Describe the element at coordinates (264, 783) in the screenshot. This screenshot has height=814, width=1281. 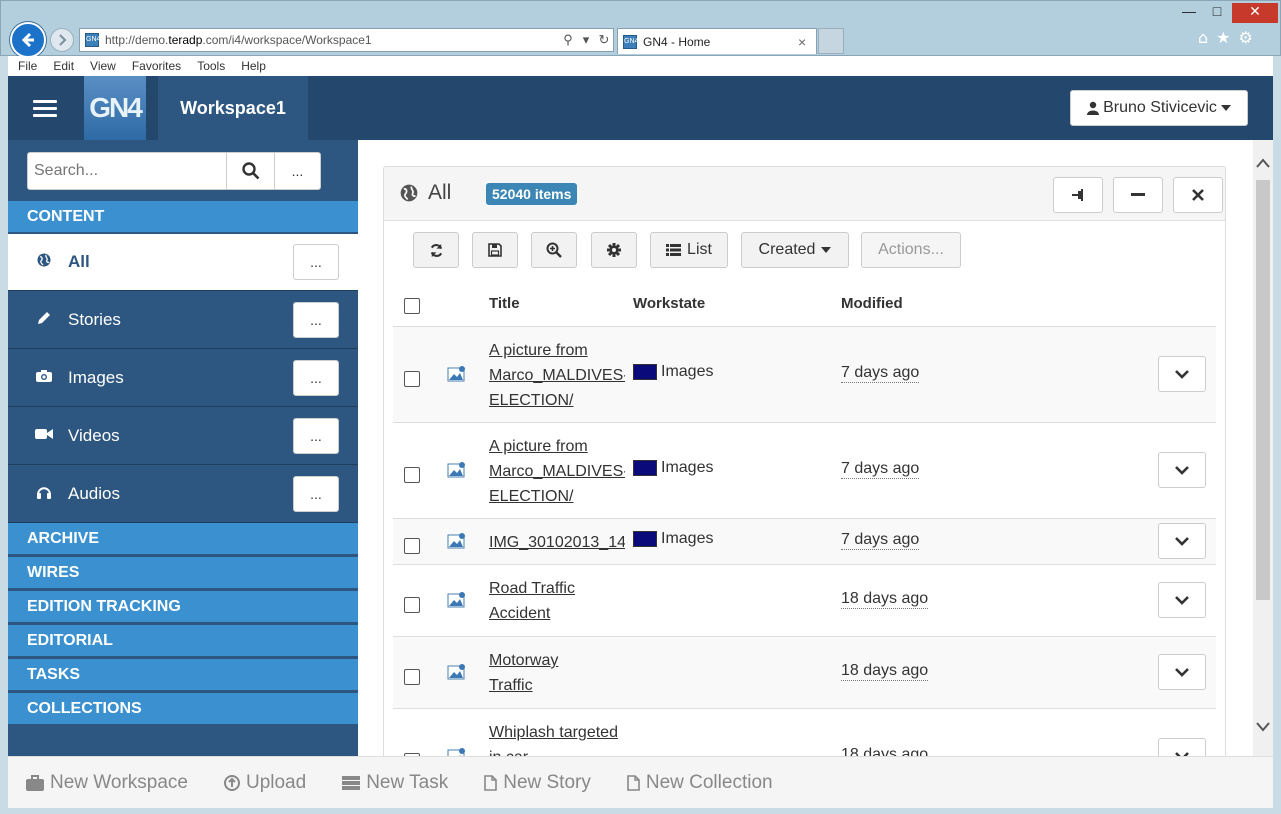
I see `upload-button: Upload` at that location.